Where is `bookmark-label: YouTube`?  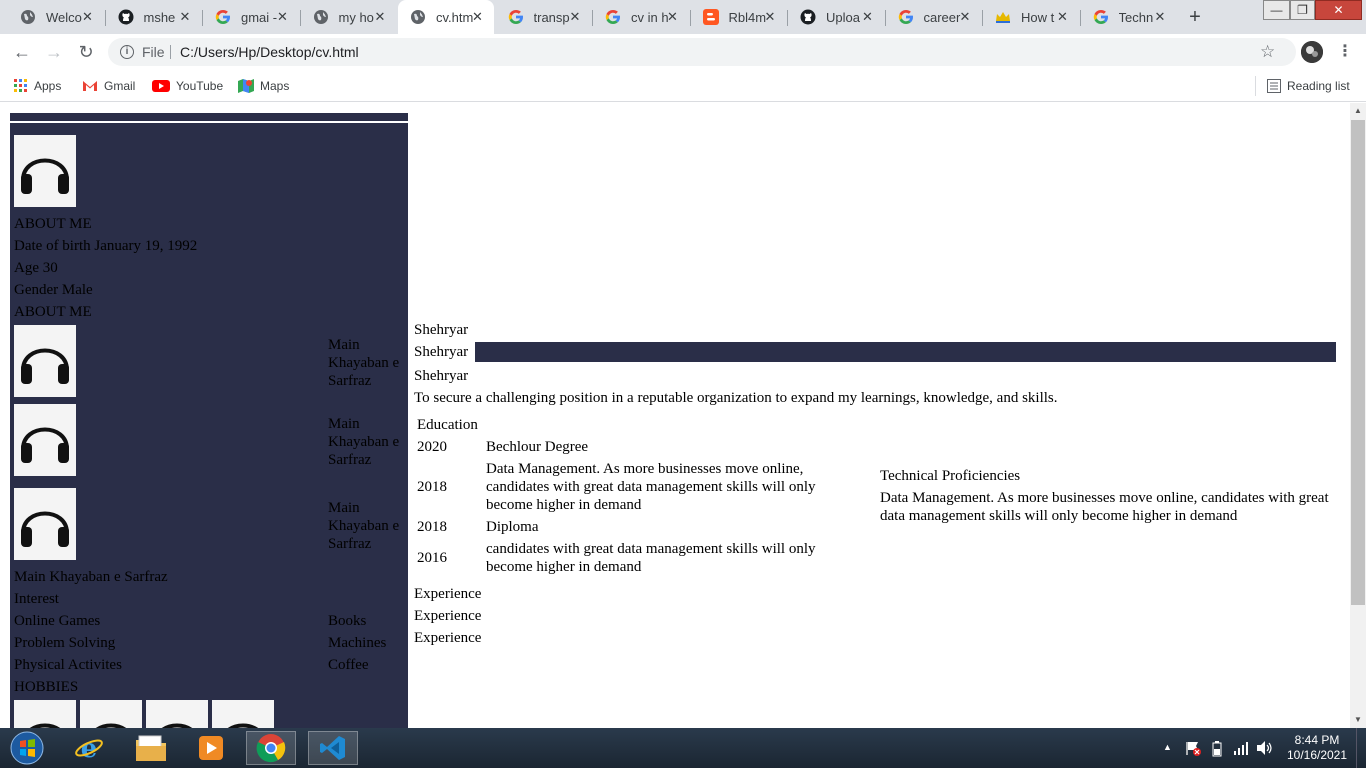
bookmark-label: YouTube is located at coordinates (200, 86).